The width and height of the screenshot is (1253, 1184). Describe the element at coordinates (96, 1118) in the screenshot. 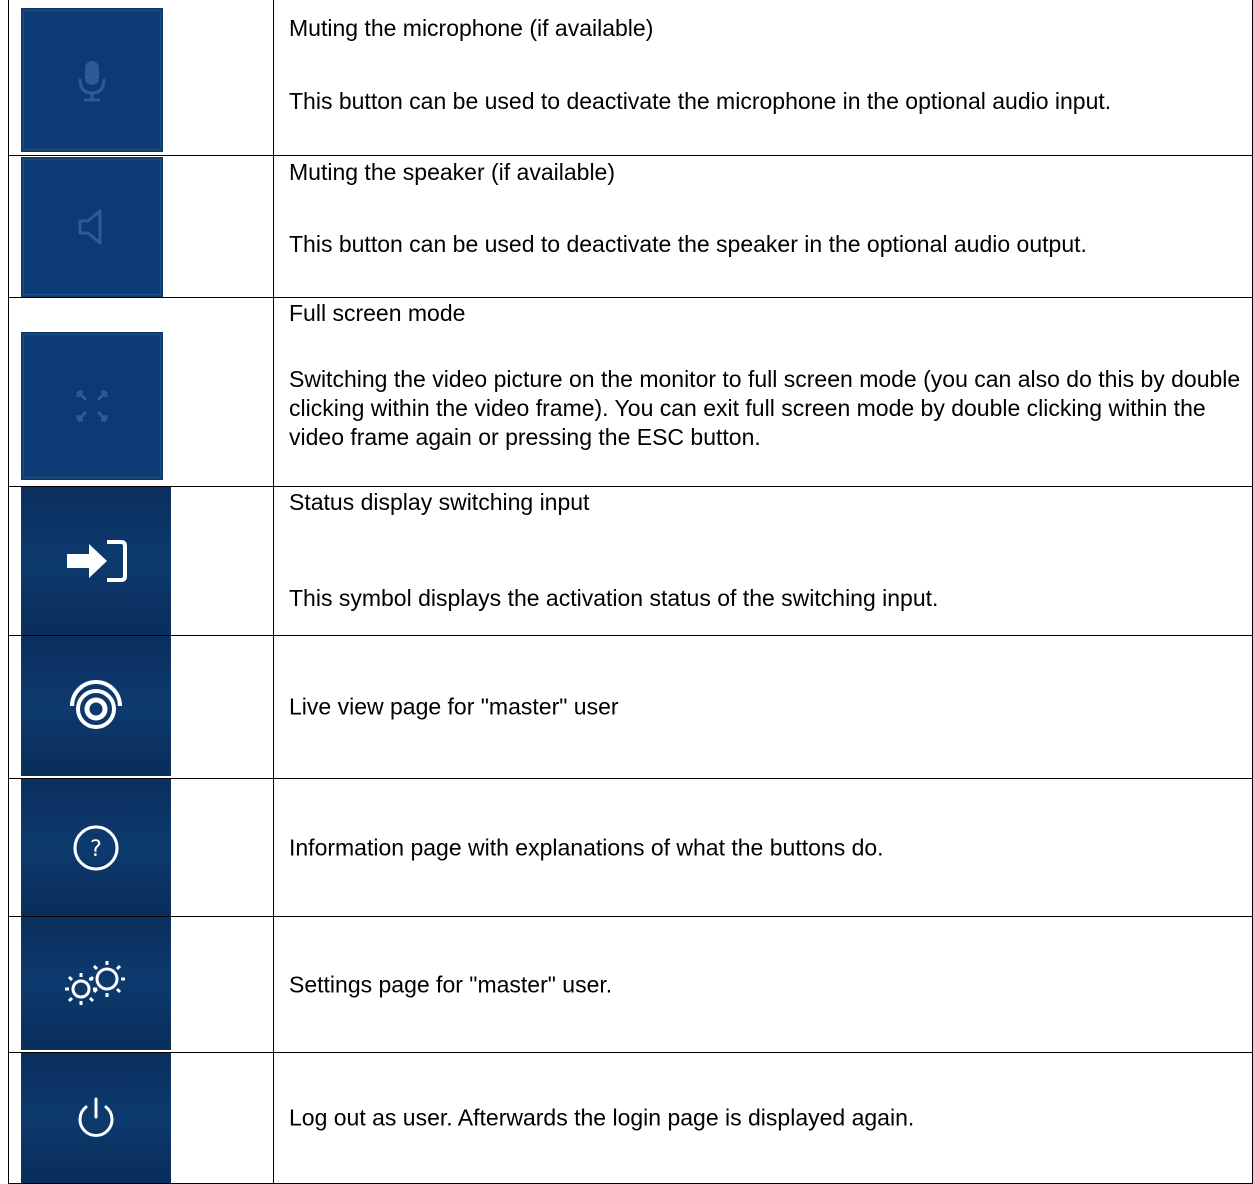

I see `logout-button` at that location.